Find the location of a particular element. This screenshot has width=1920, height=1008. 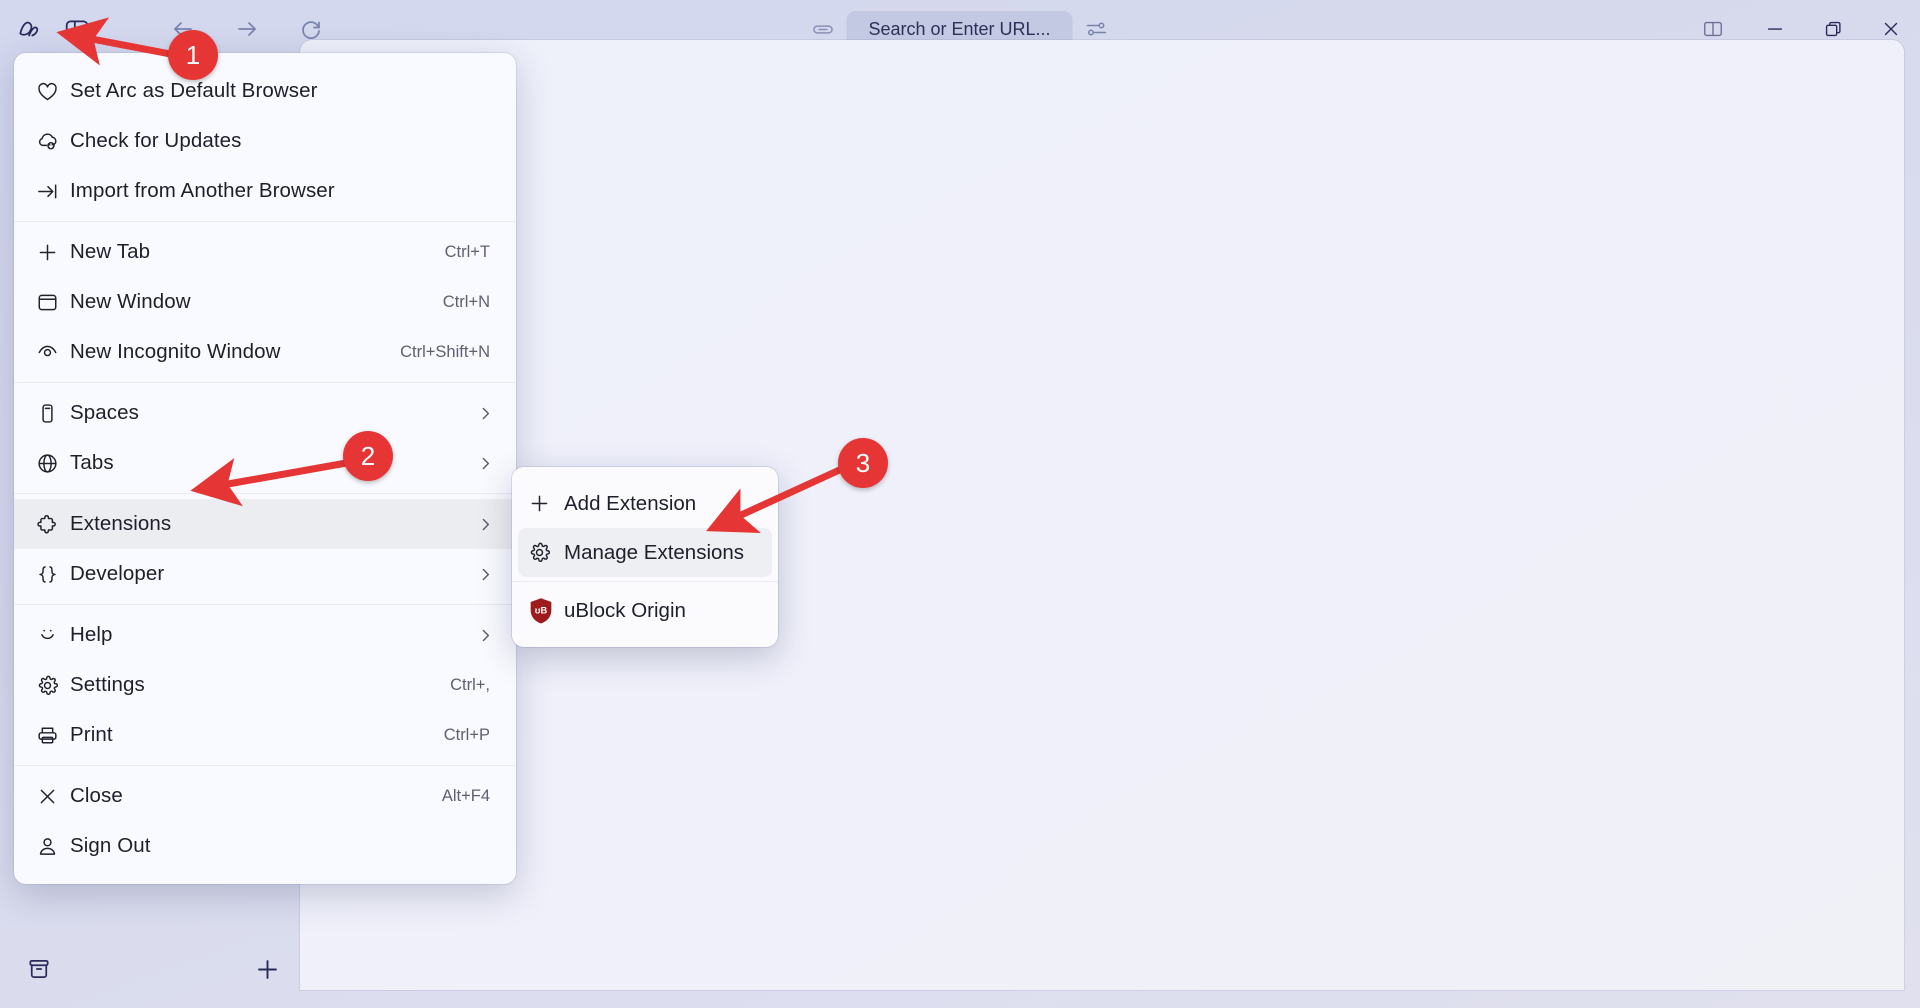

person-icon is located at coordinates (53, 846).